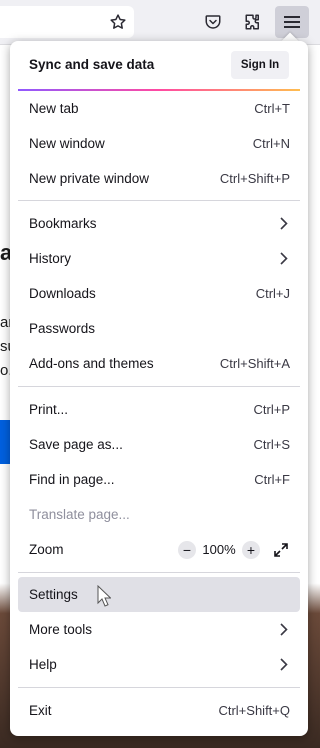 The height and width of the screenshot is (748, 320). I want to click on menu-item-label: Bookmarks, so click(63, 223).